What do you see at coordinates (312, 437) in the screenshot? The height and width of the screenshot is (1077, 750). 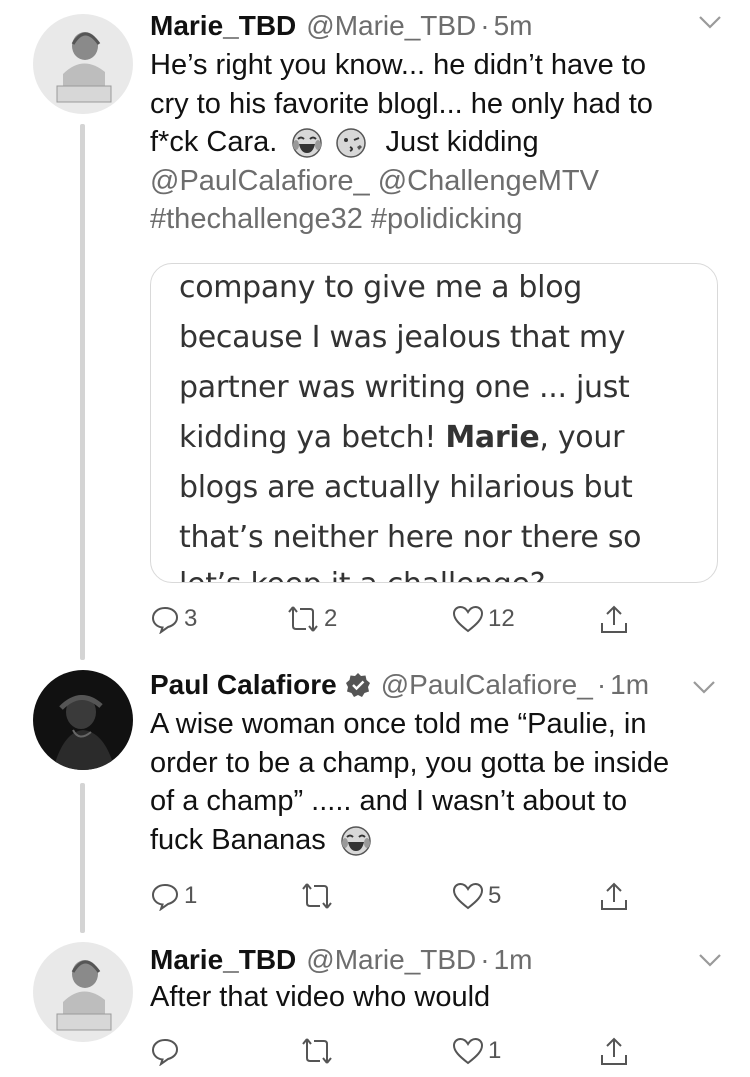 I see `quote-text: kidding ya betch!` at bounding box center [312, 437].